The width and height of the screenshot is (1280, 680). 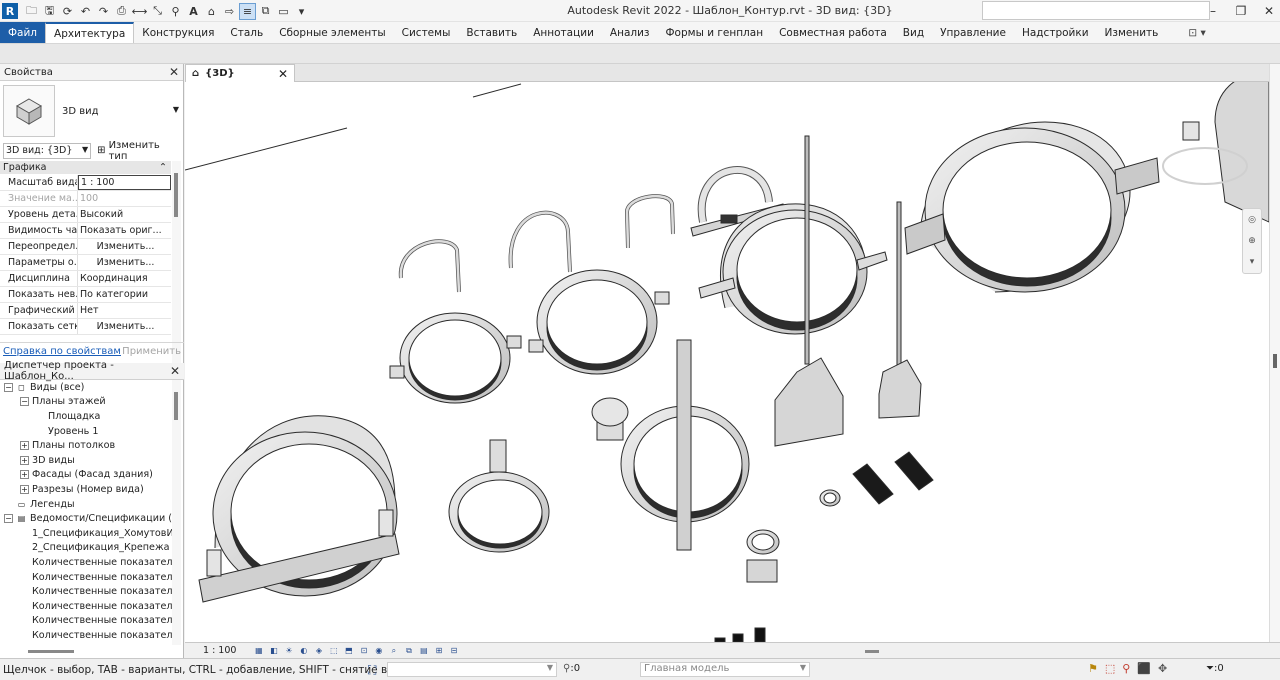 I want to click on project-browser-scrollbar, so click(x=176, y=512).